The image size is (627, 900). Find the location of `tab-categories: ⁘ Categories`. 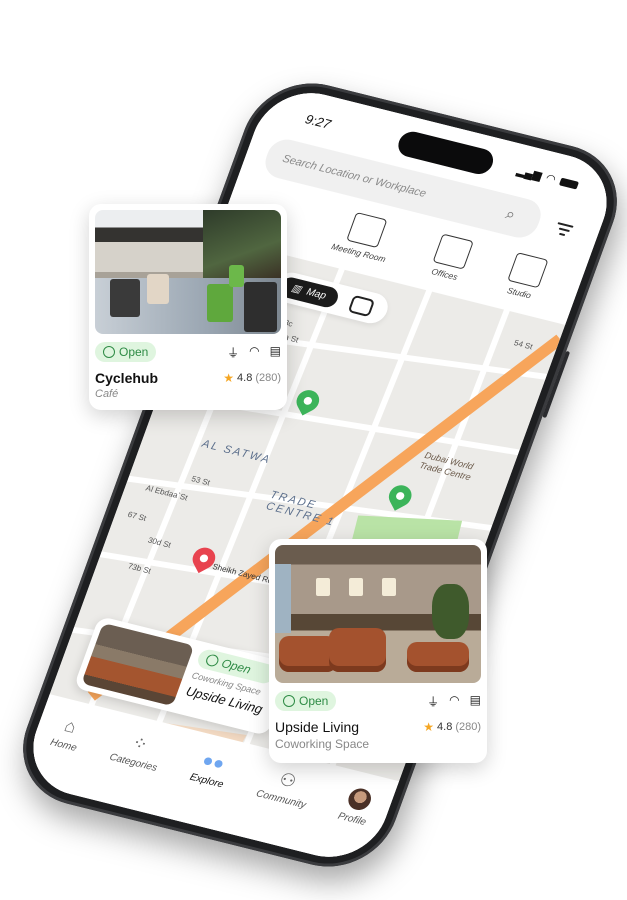

tab-categories: ⁘ Categories is located at coordinates (137, 751).